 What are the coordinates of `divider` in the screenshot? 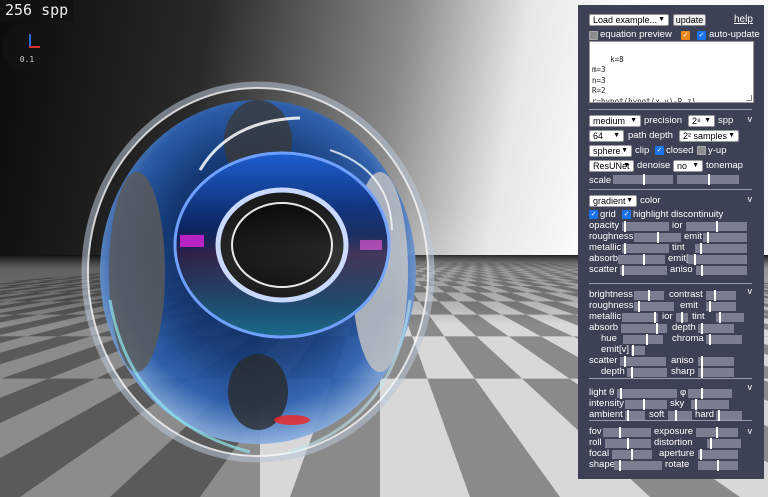 It's located at (670, 109).